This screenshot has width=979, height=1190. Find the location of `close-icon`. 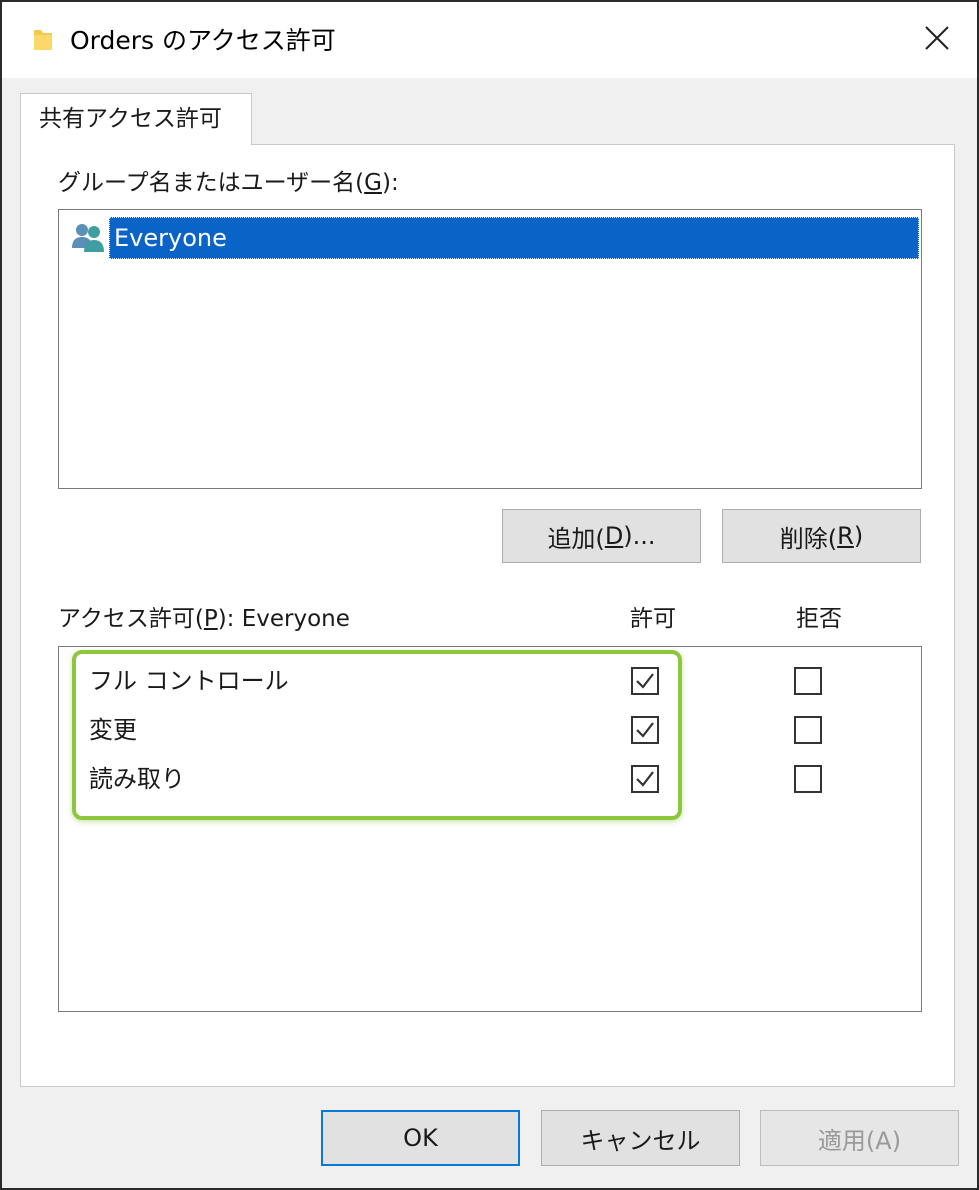

close-icon is located at coordinates (937, 40).